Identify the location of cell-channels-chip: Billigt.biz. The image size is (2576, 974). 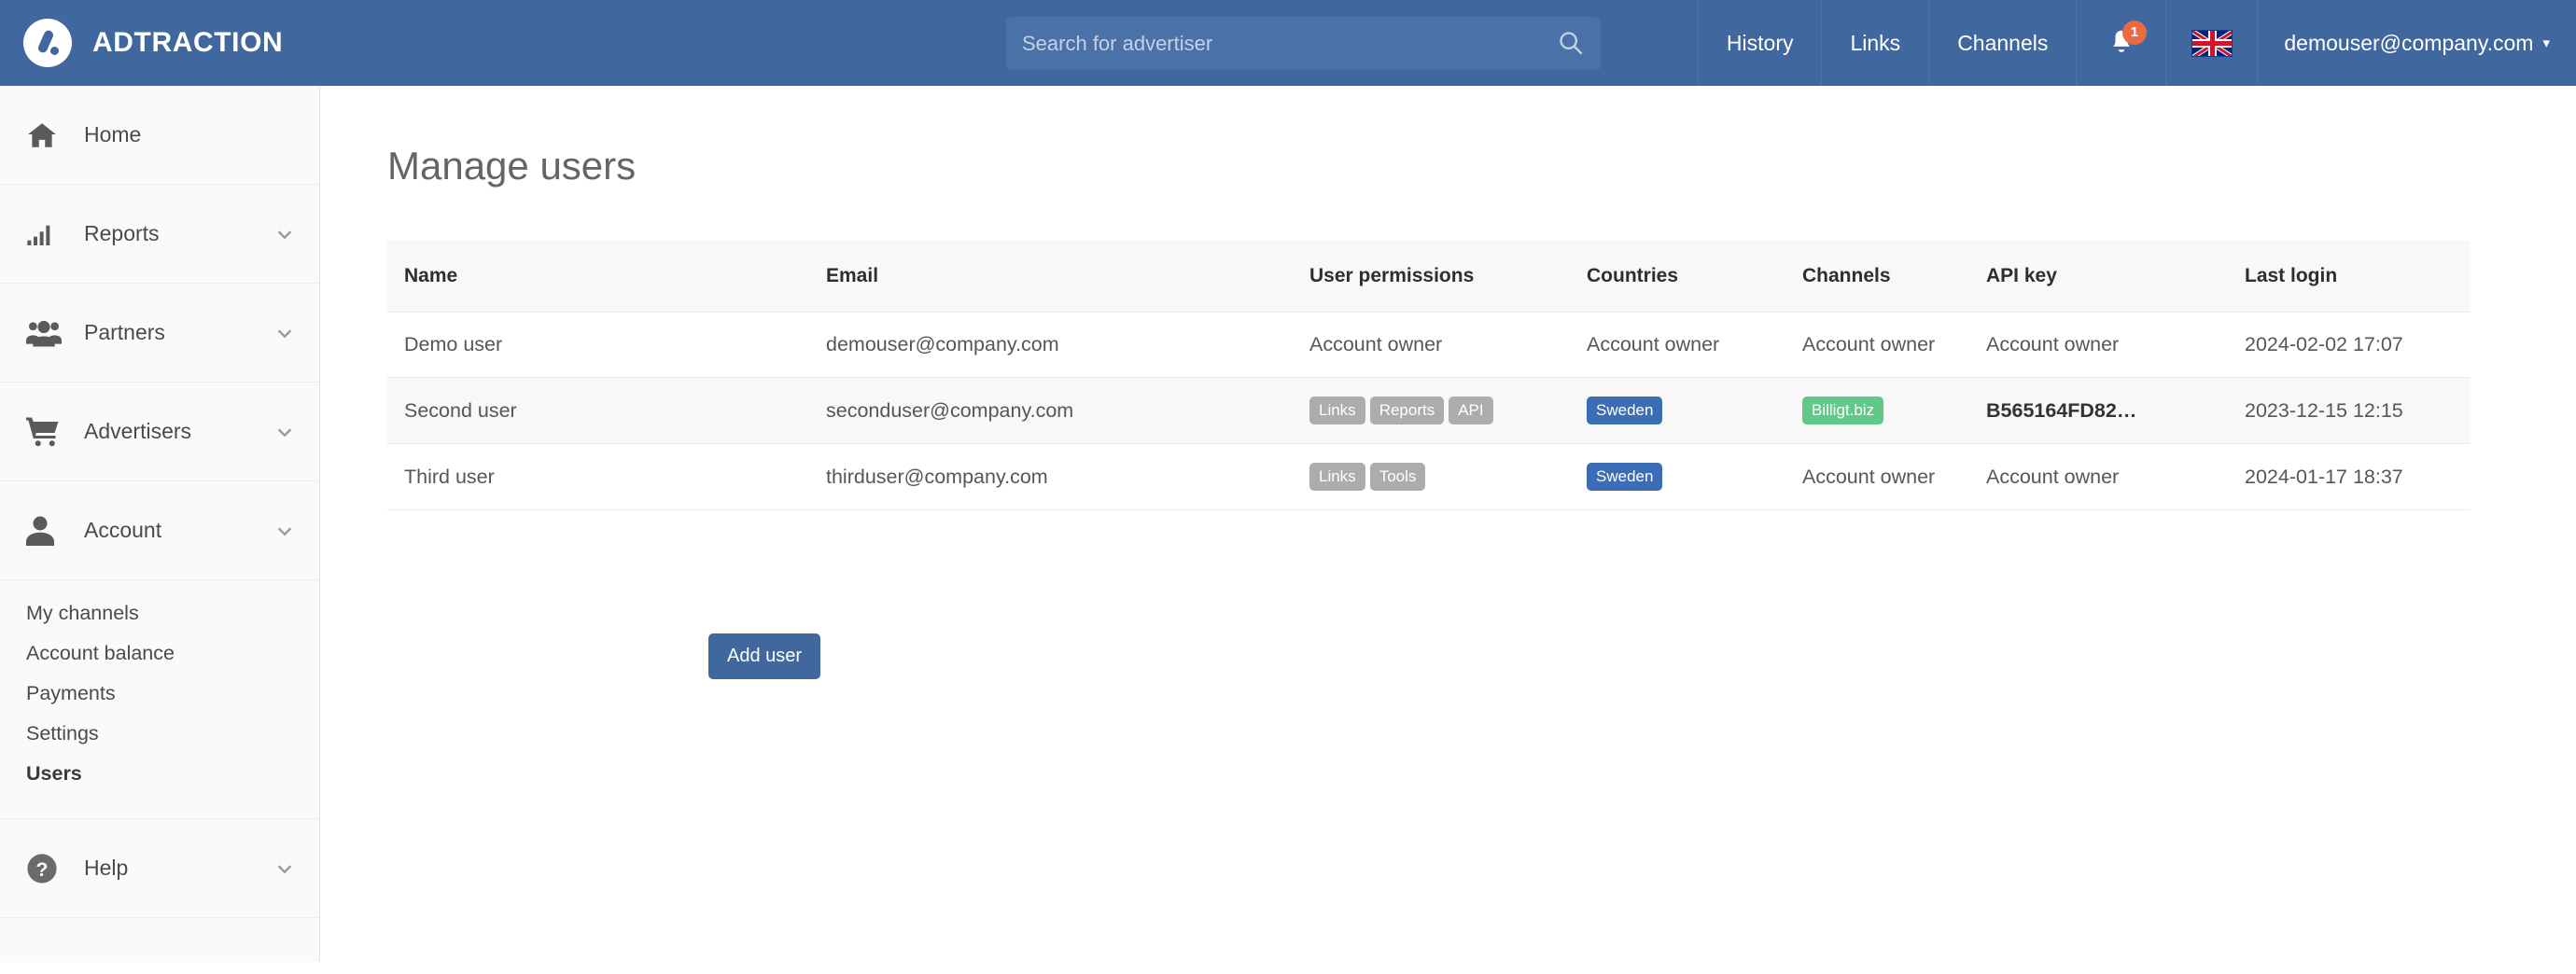
(1843, 410).